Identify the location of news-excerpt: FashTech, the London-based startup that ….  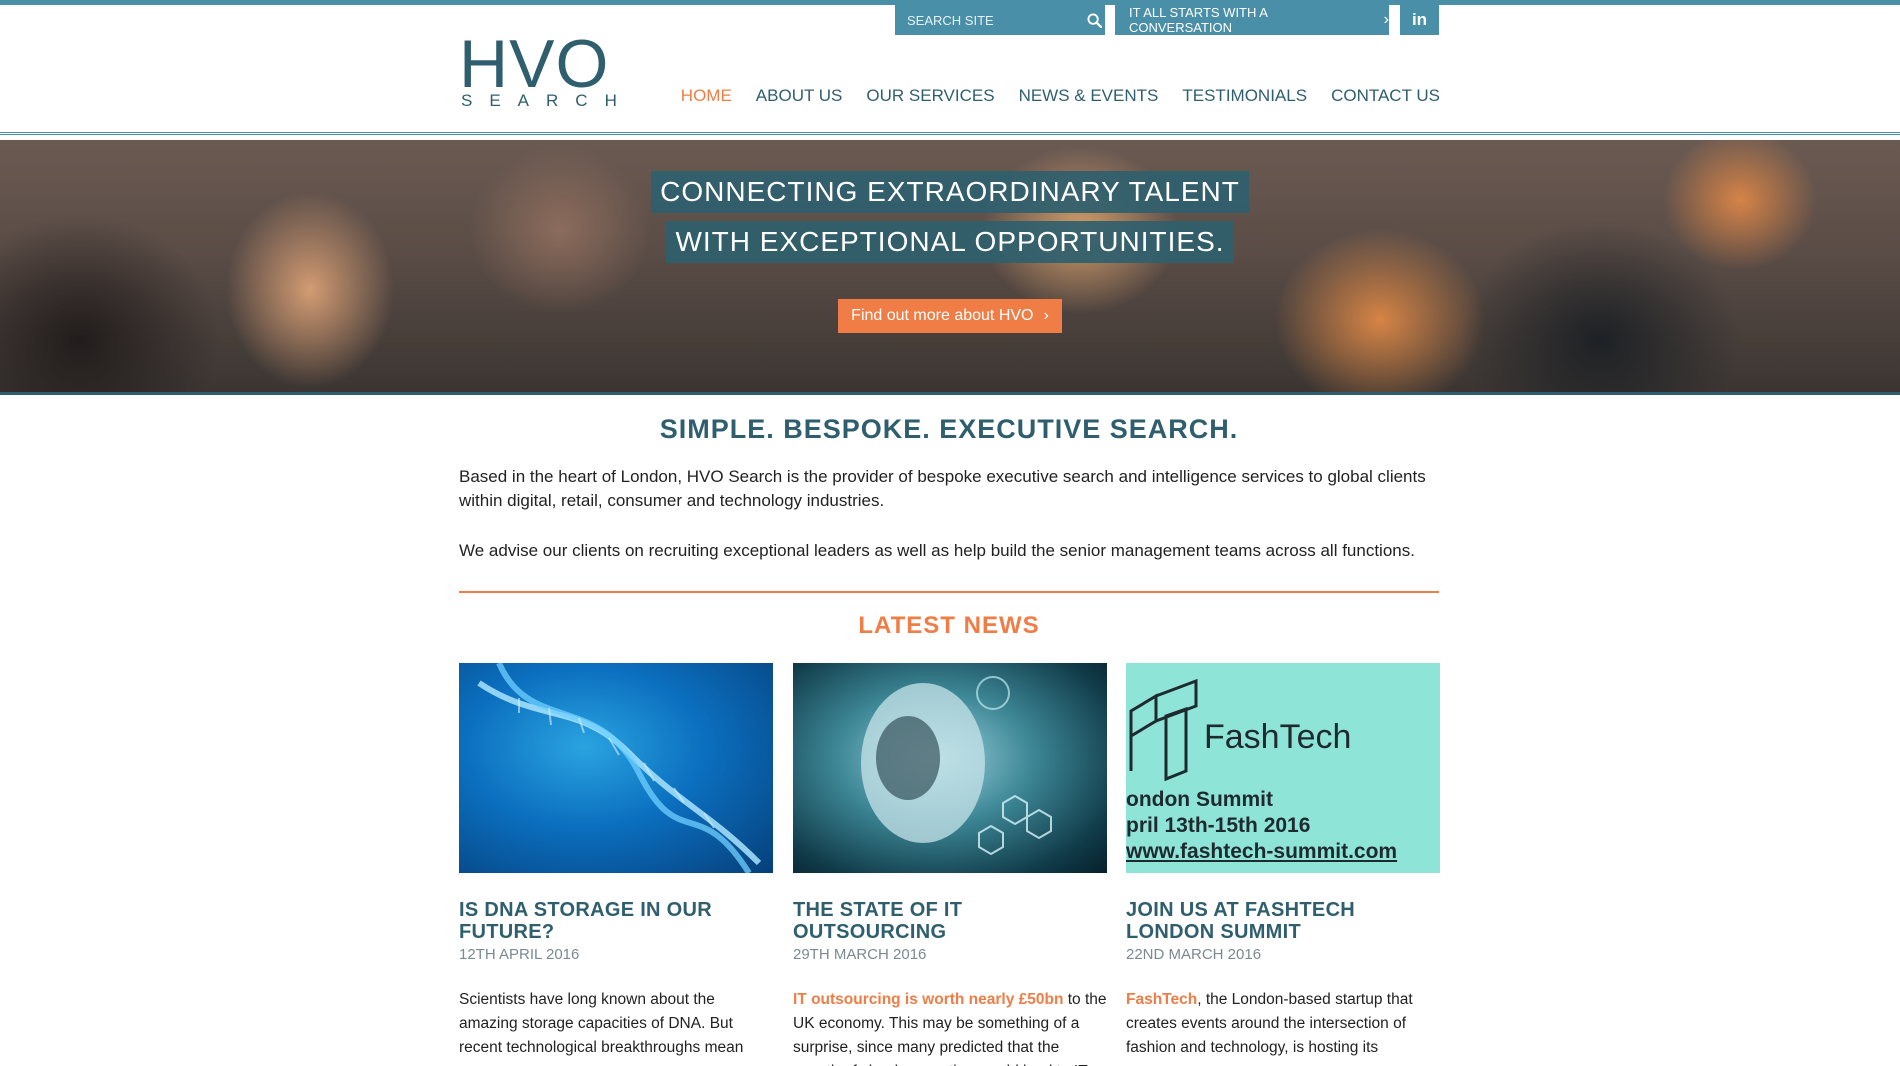
(1283, 1024).